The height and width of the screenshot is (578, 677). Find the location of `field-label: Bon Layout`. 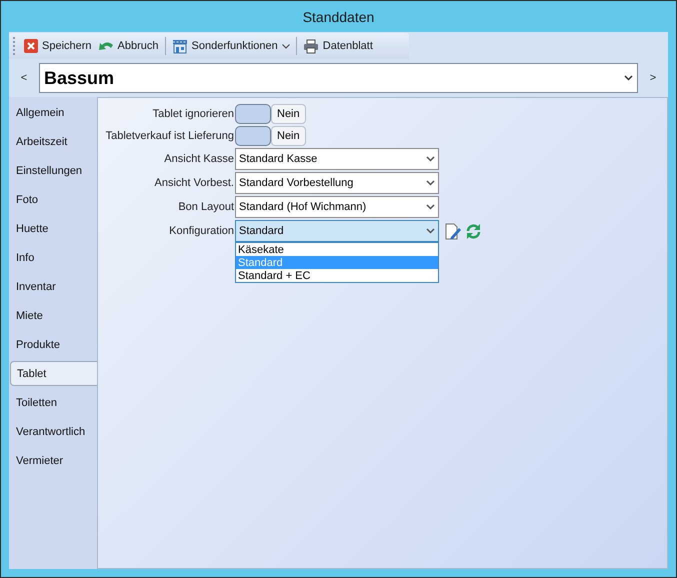

field-label: Bon Layout is located at coordinates (206, 207).